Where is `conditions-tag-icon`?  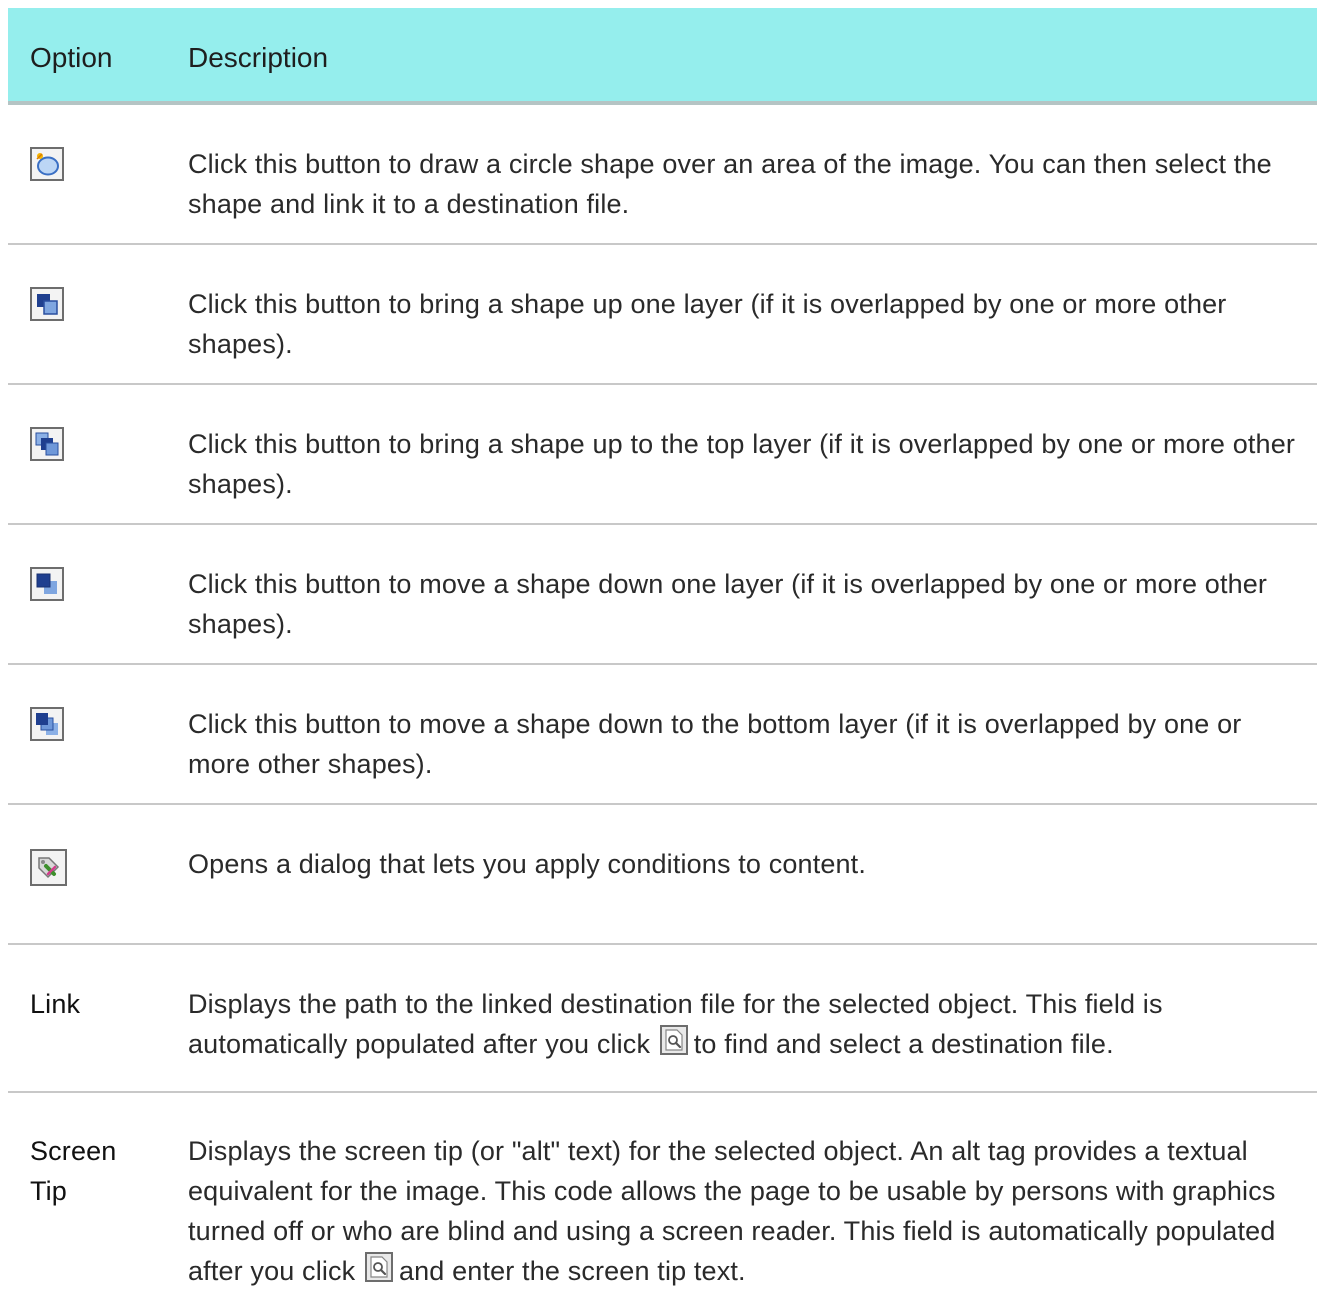 conditions-tag-icon is located at coordinates (48, 867).